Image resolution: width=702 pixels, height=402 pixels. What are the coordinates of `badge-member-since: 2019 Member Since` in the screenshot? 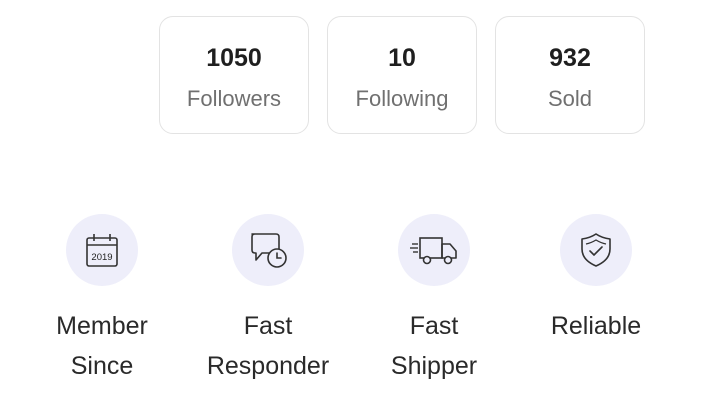 It's located at (102, 300).